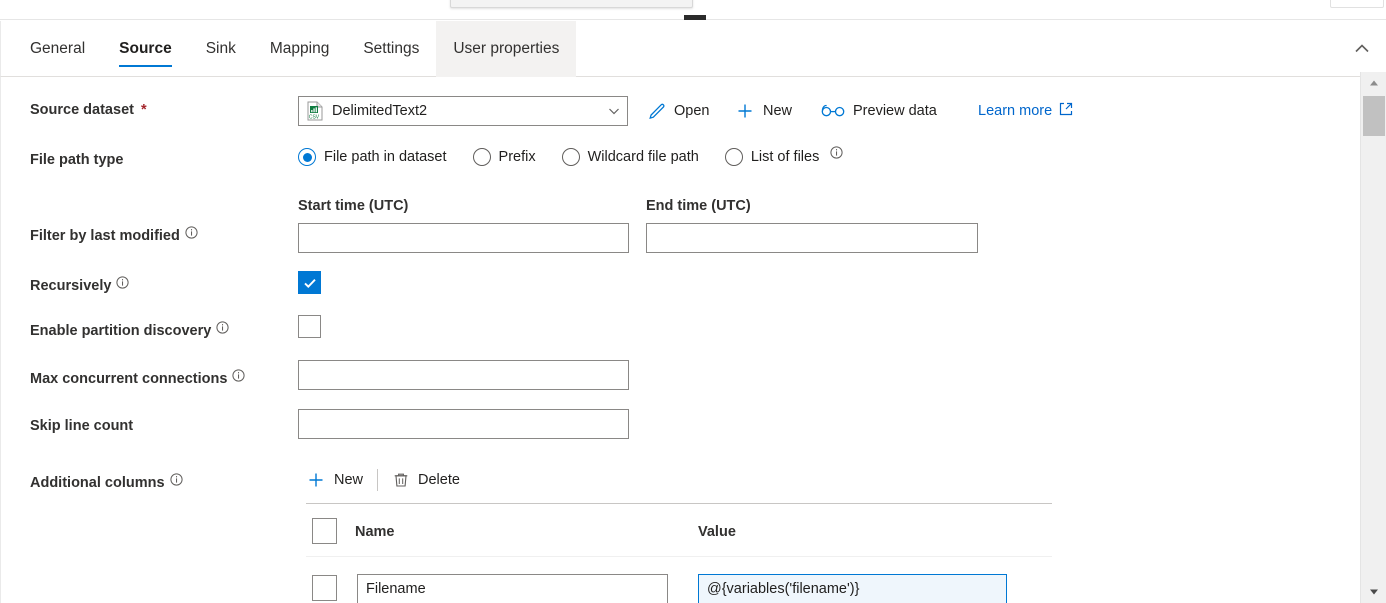 This screenshot has height=603, width=1386. I want to click on delete-column-button: Delete, so click(426, 480).